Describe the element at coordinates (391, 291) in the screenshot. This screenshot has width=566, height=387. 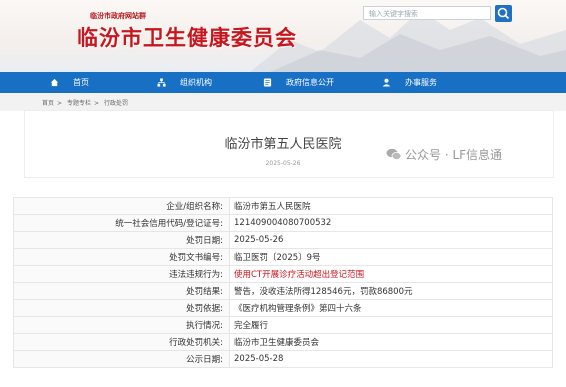
I see `row-value: 警告，没收违法所得128546元，罚款86800元` at that location.